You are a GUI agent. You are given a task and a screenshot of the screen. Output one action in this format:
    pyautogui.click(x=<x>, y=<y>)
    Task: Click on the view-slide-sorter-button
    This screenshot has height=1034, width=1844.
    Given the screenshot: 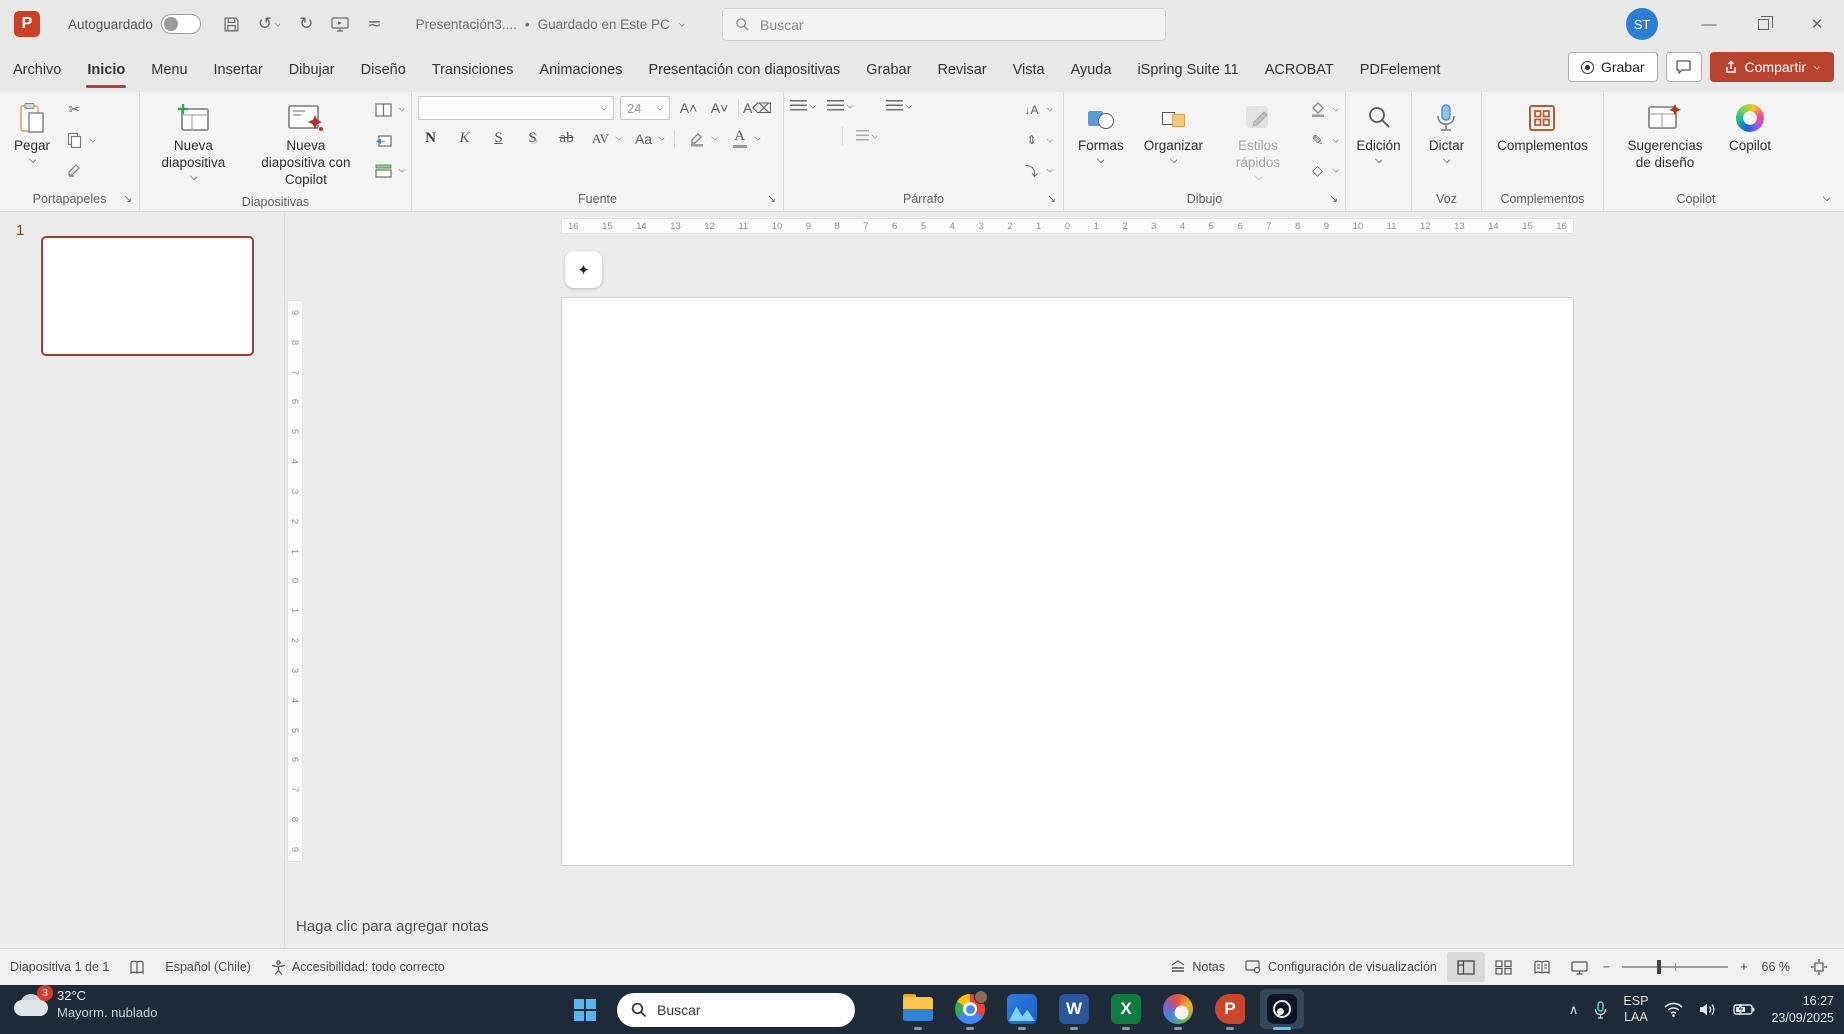 What is the action you would take?
    pyautogui.click(x=1504, y=967)
    